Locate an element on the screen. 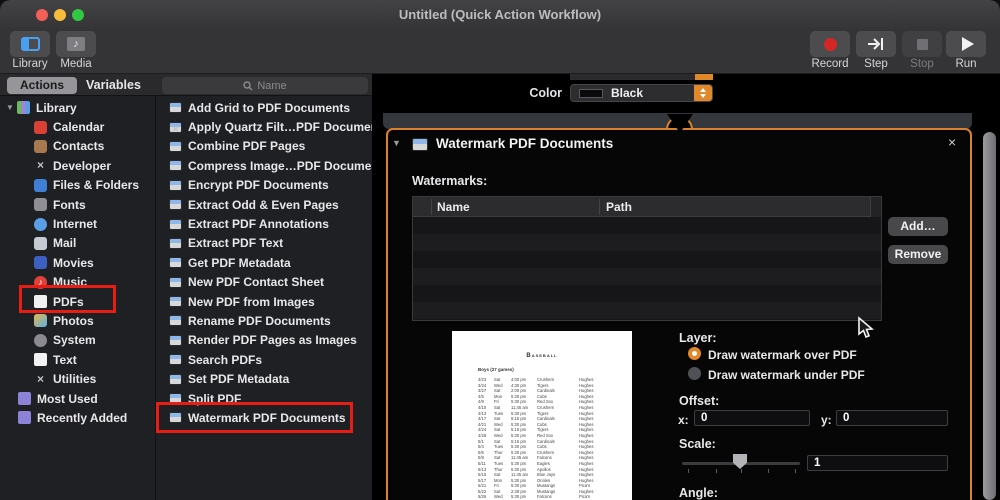 This screenshot has height=500, width=1000. column-header-path: Path is located at coordinates (619, 207).